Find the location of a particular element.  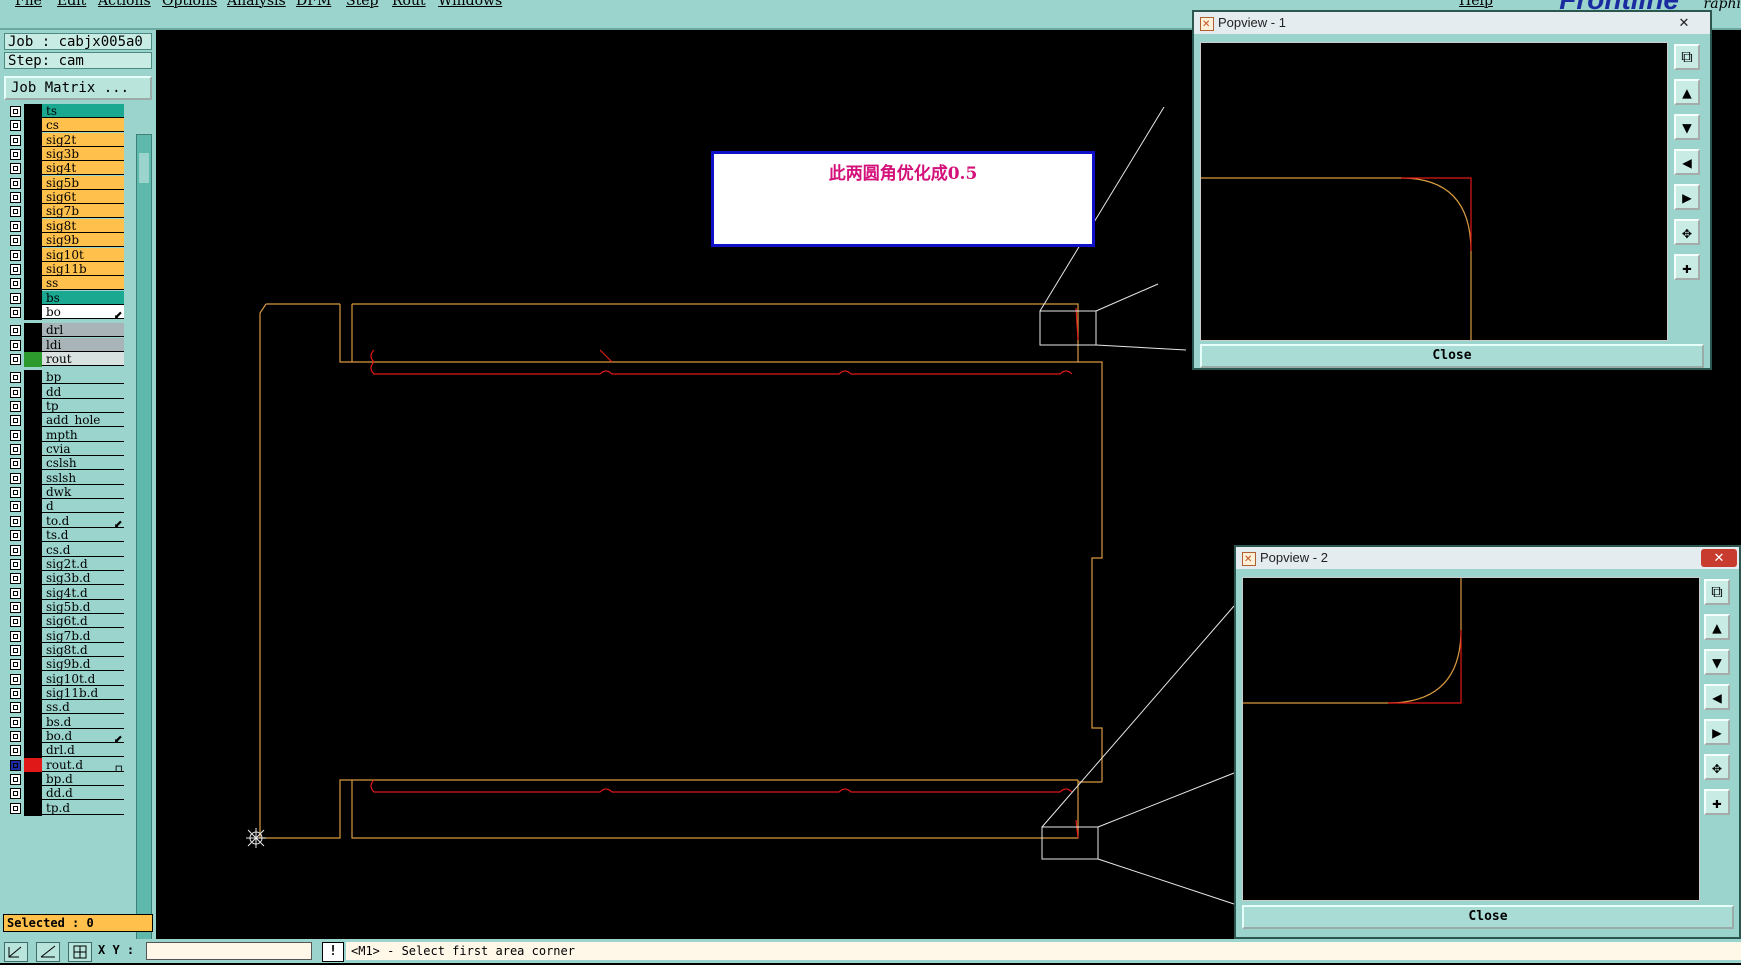

pan-down-icon: ▼ is located at coordinates (1717, 662).